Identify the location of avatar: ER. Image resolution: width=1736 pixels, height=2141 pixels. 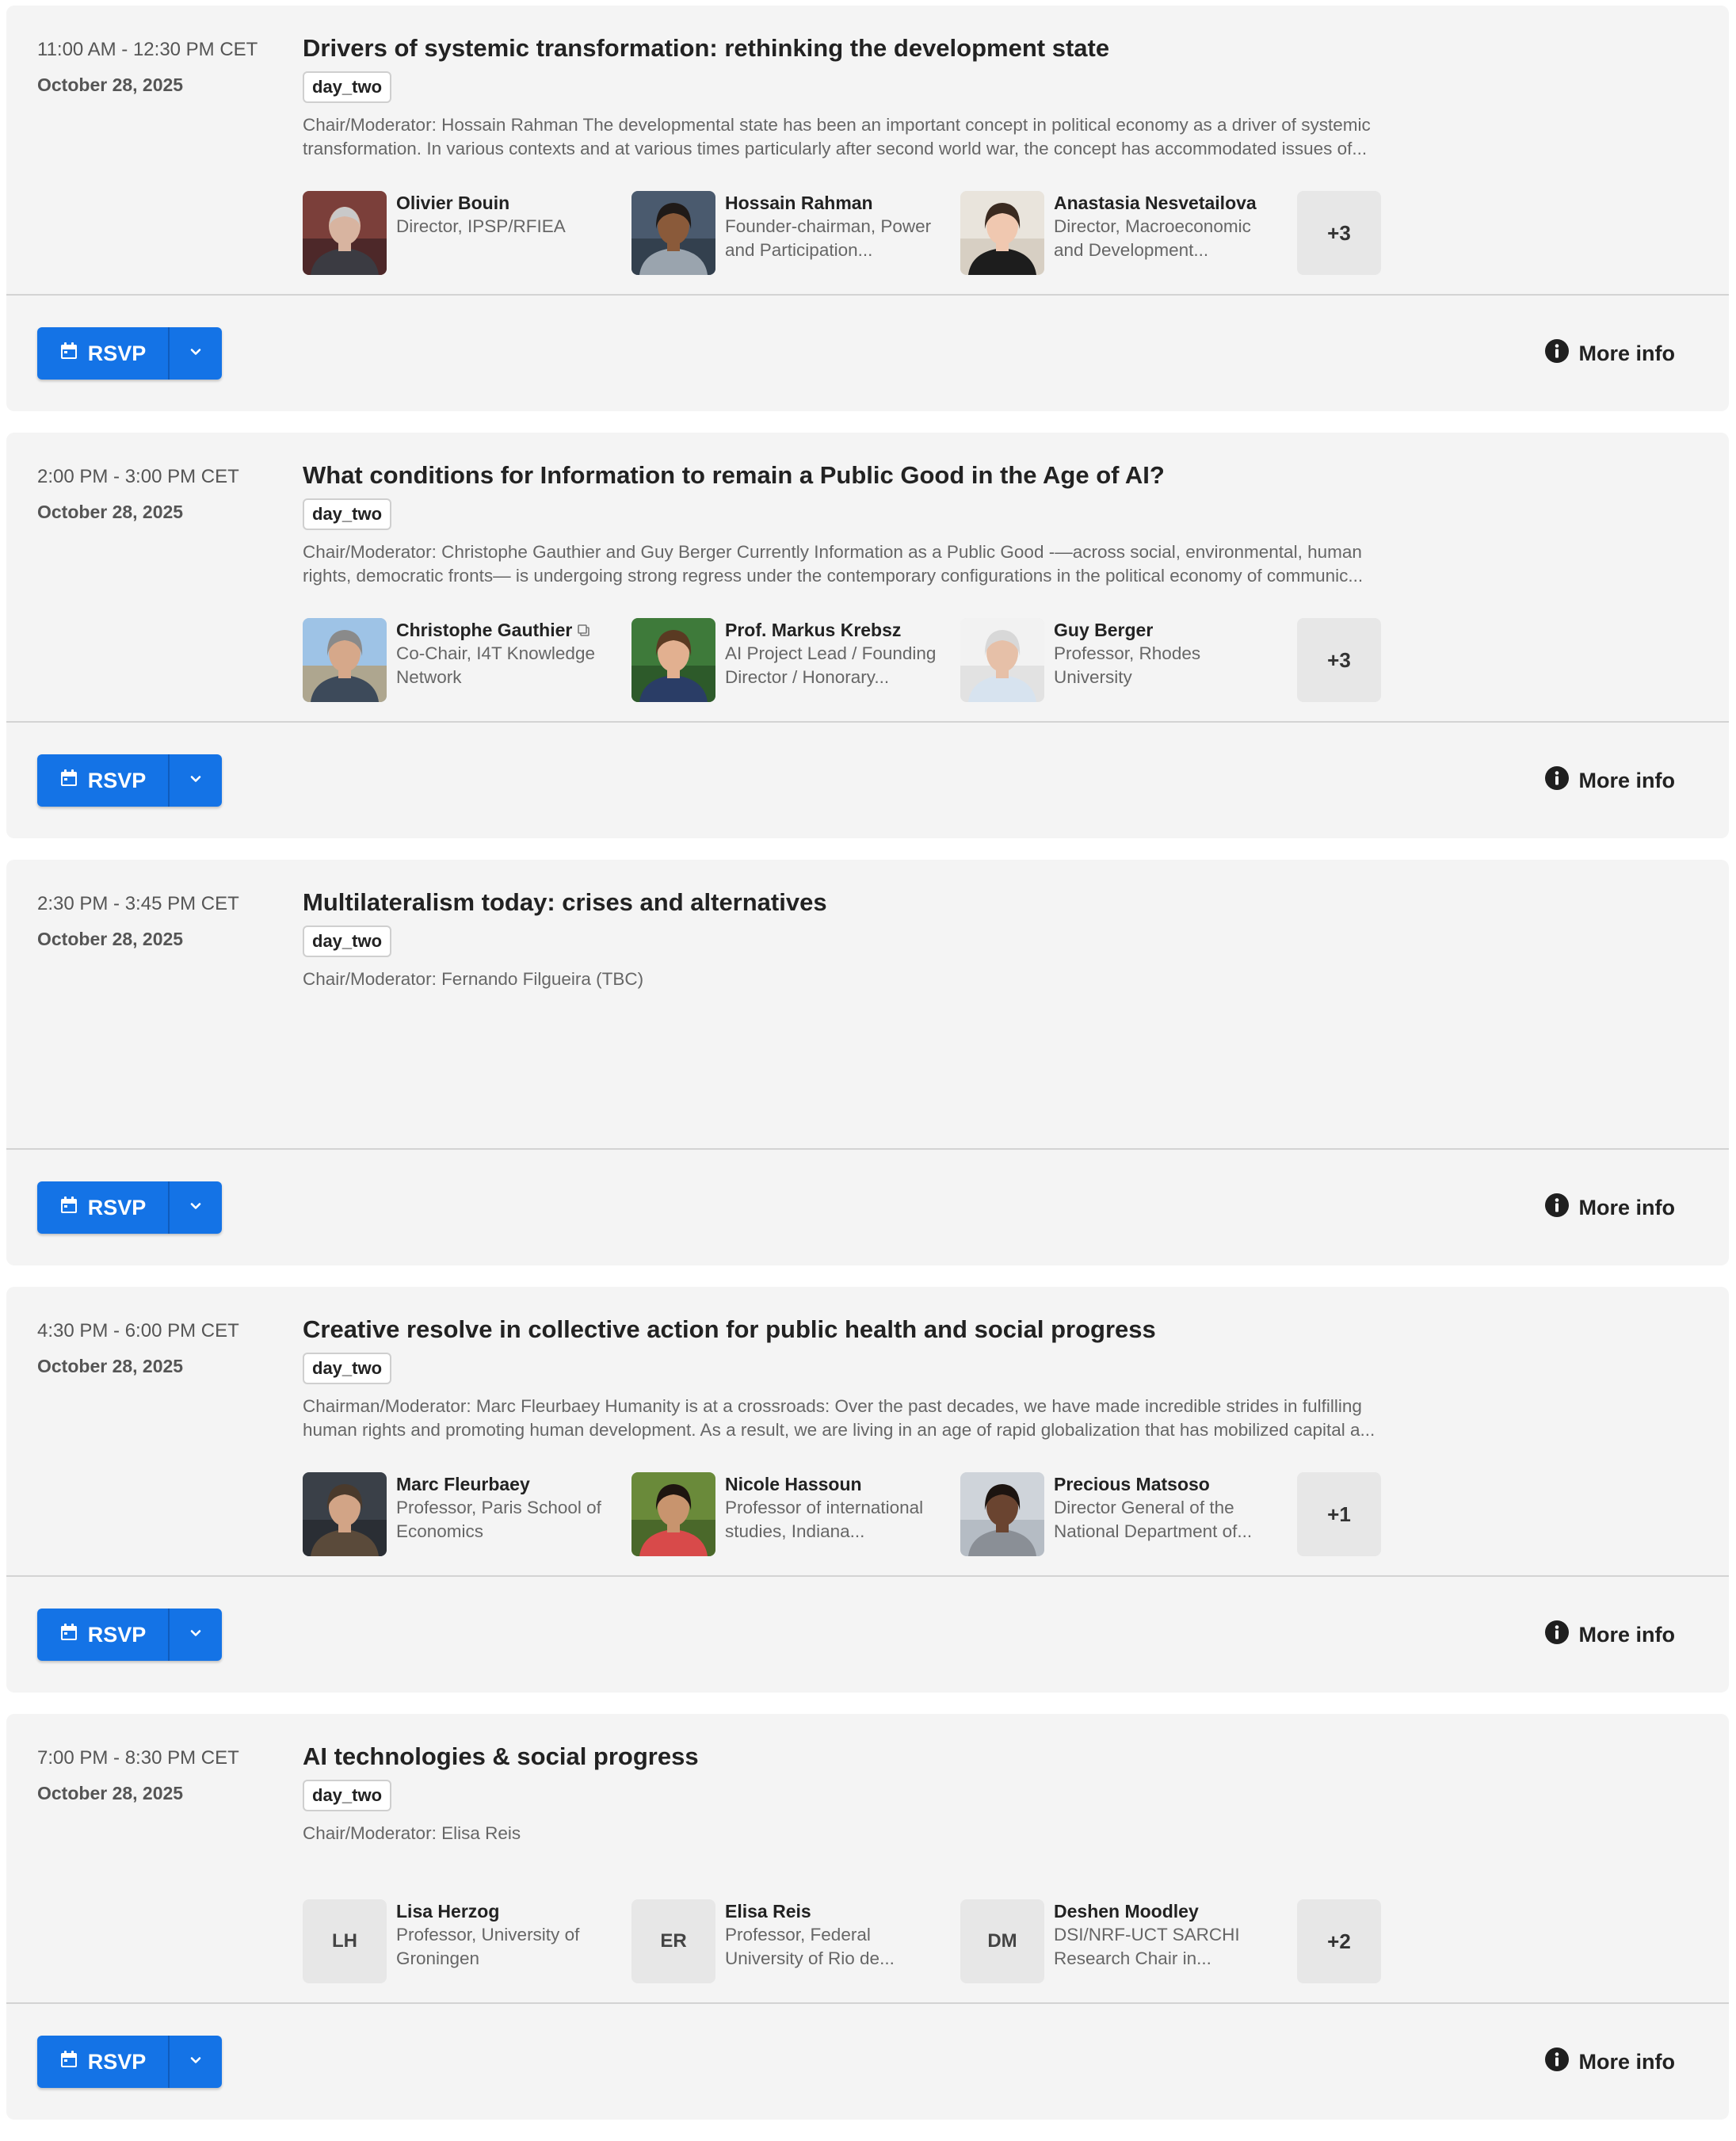
(673, 1941).